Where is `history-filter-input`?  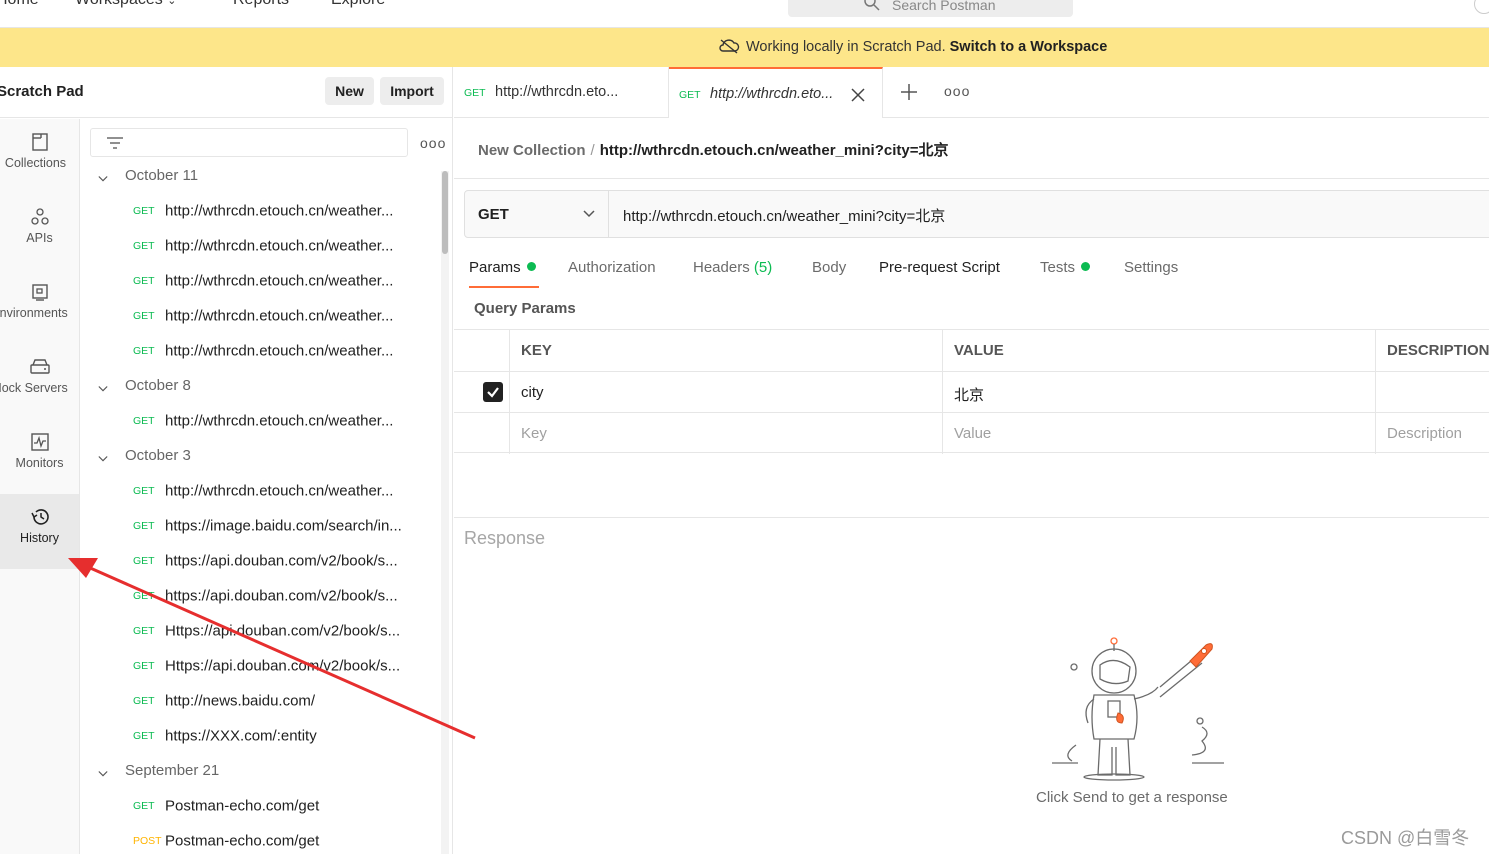
history-filter-input is located at coordinates (249, 142).